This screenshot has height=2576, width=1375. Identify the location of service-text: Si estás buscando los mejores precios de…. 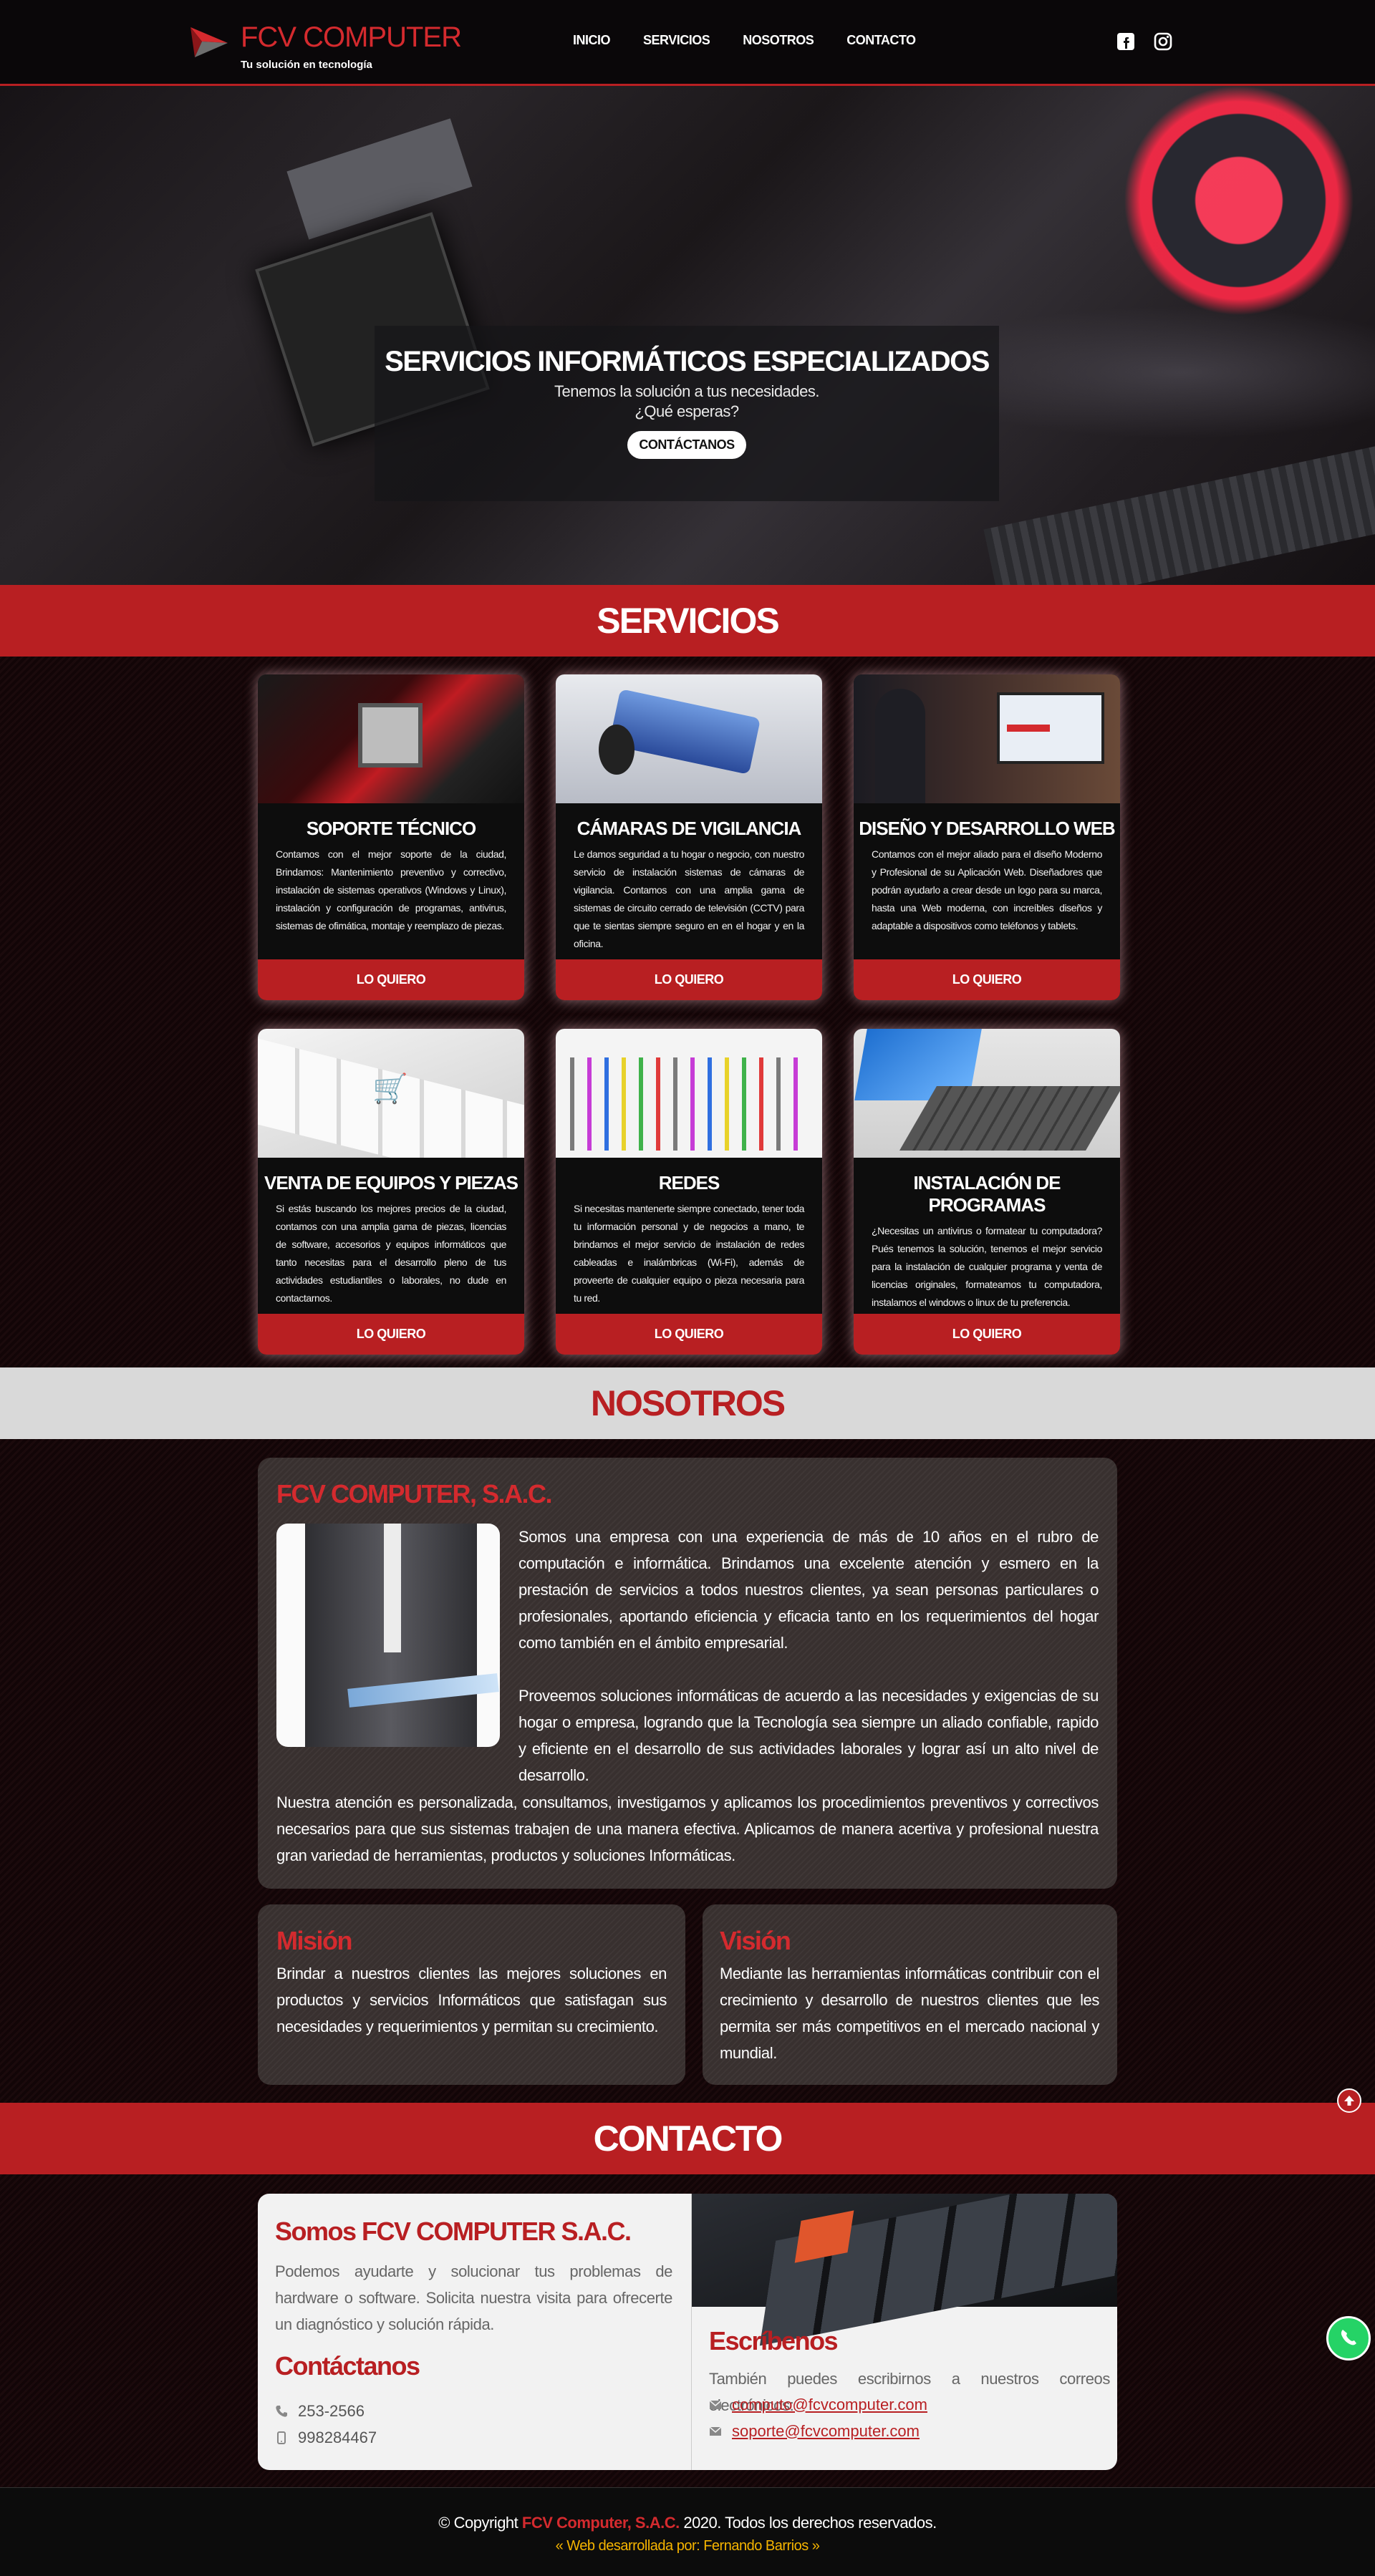
(391, 1254).